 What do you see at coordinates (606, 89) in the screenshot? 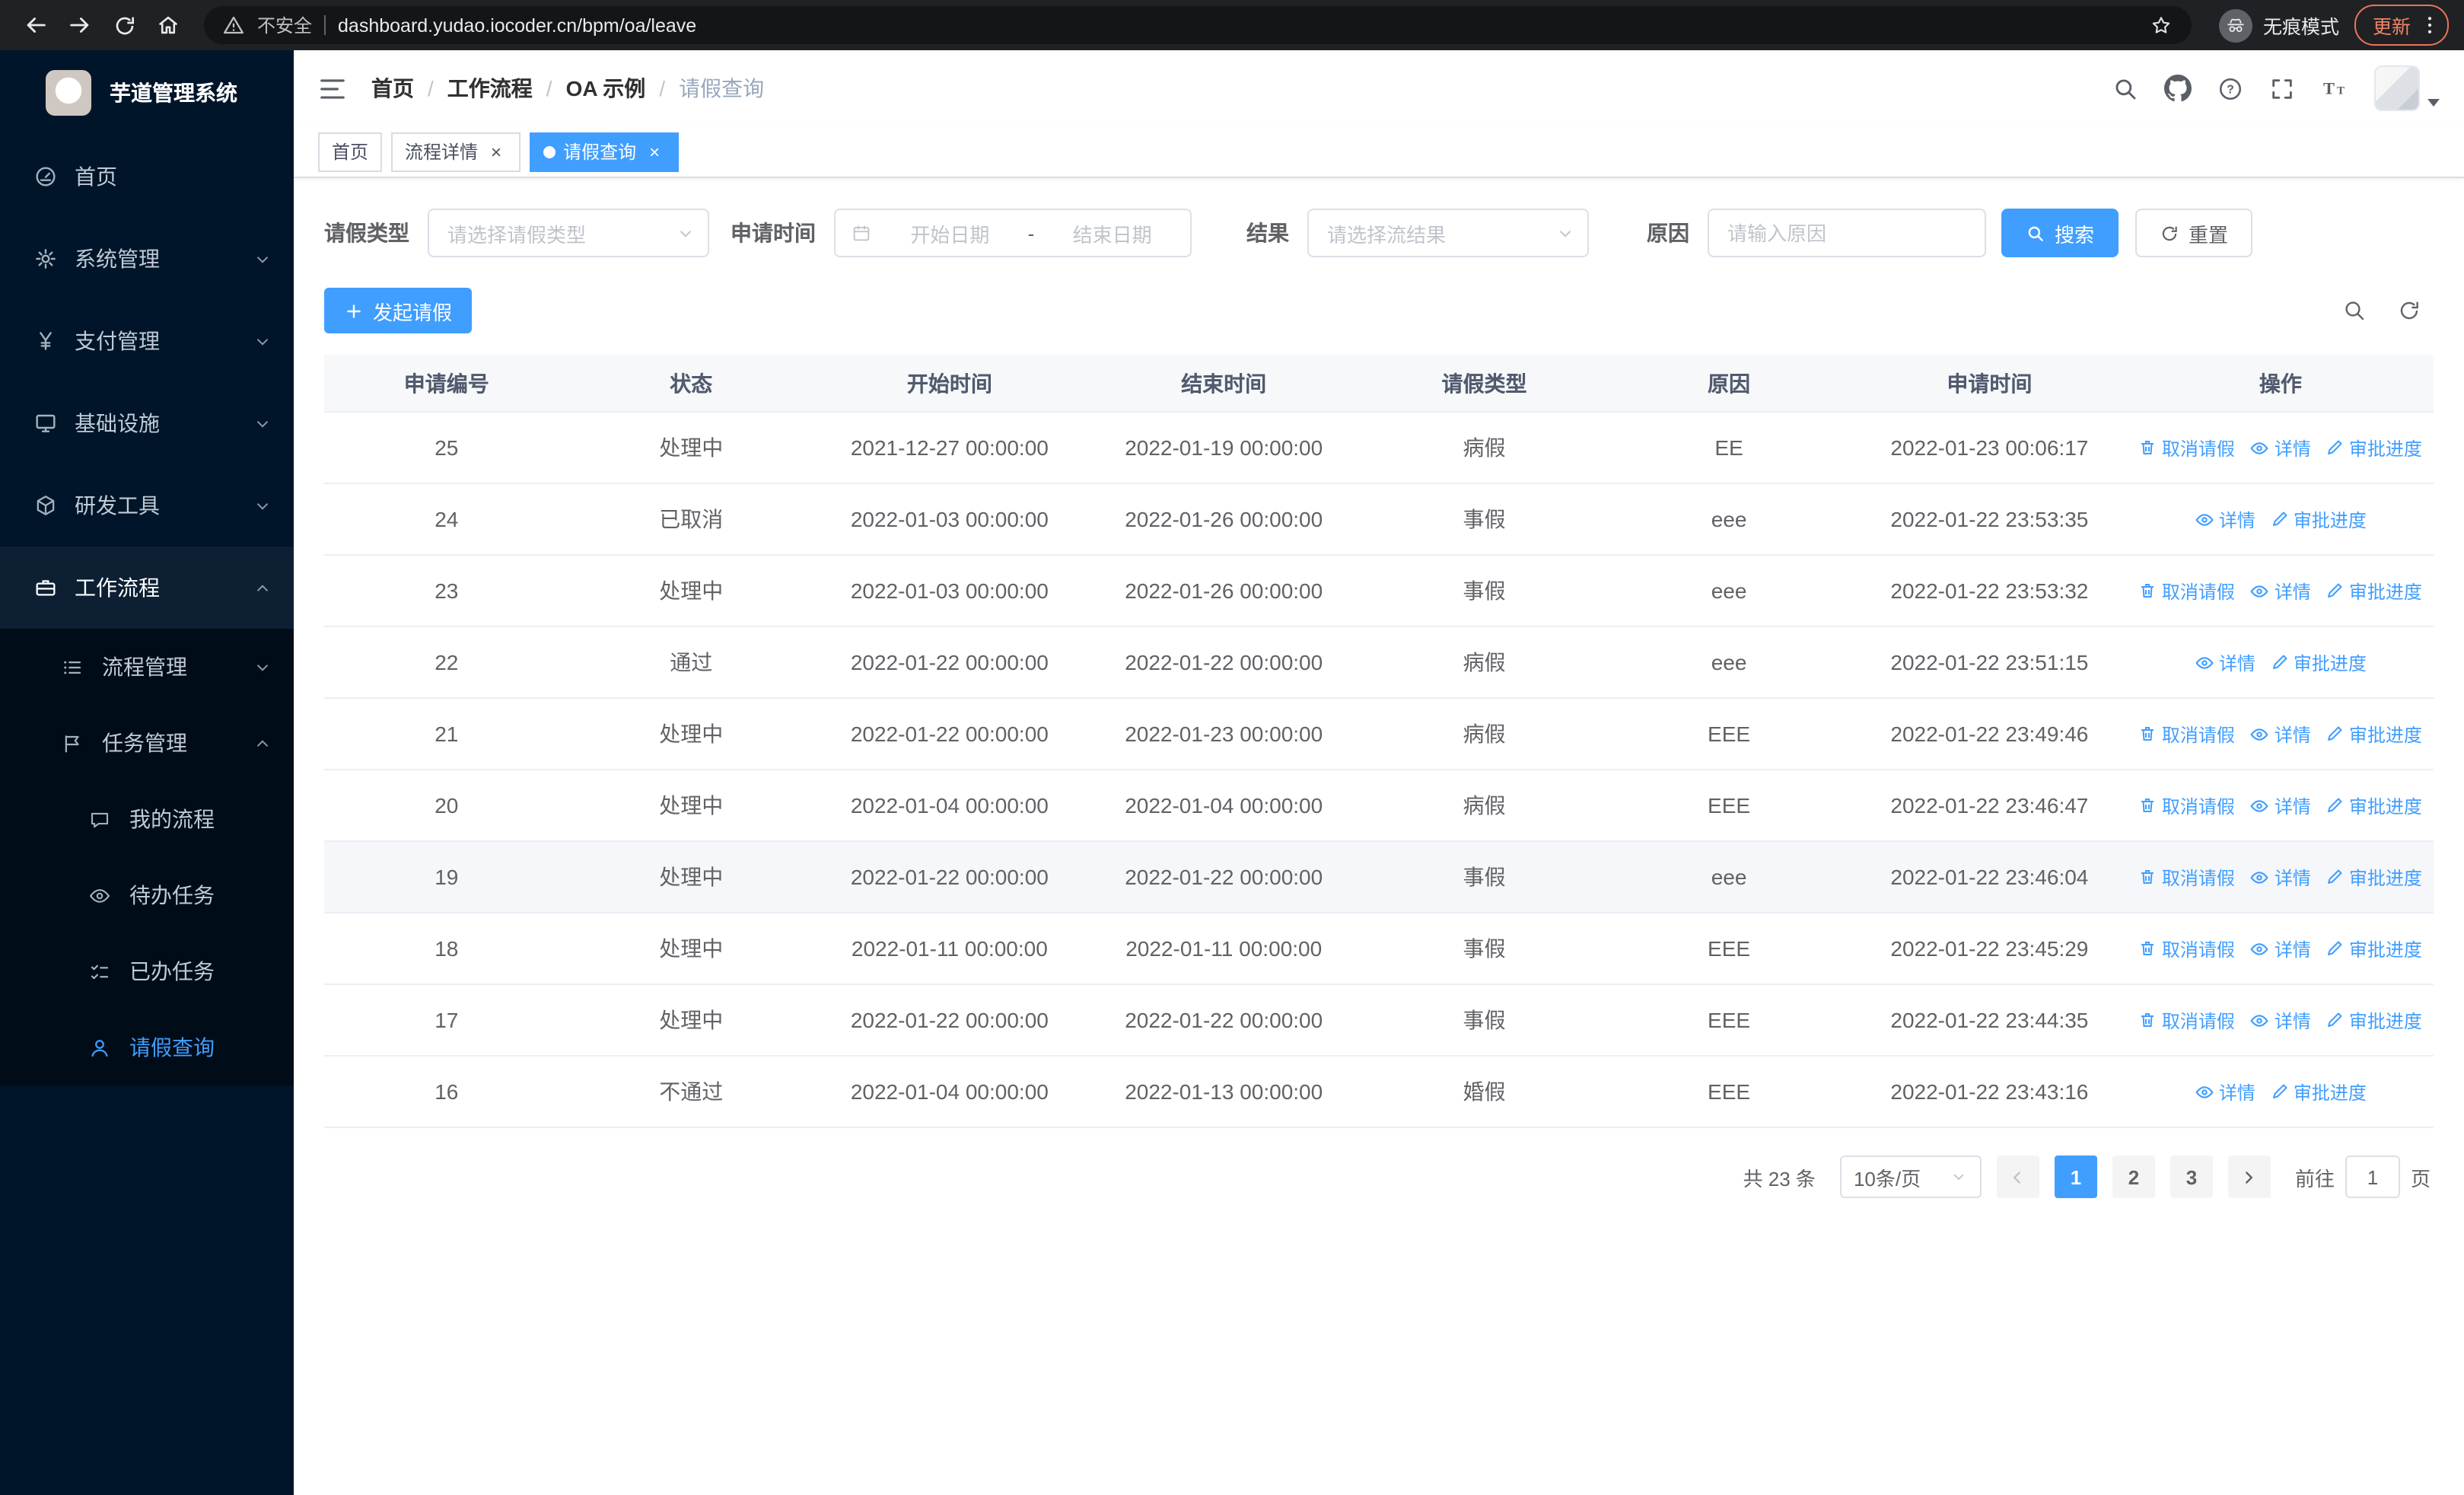
I see `breadcrumb-item: OA 示例` at bounding box center [606, 89].